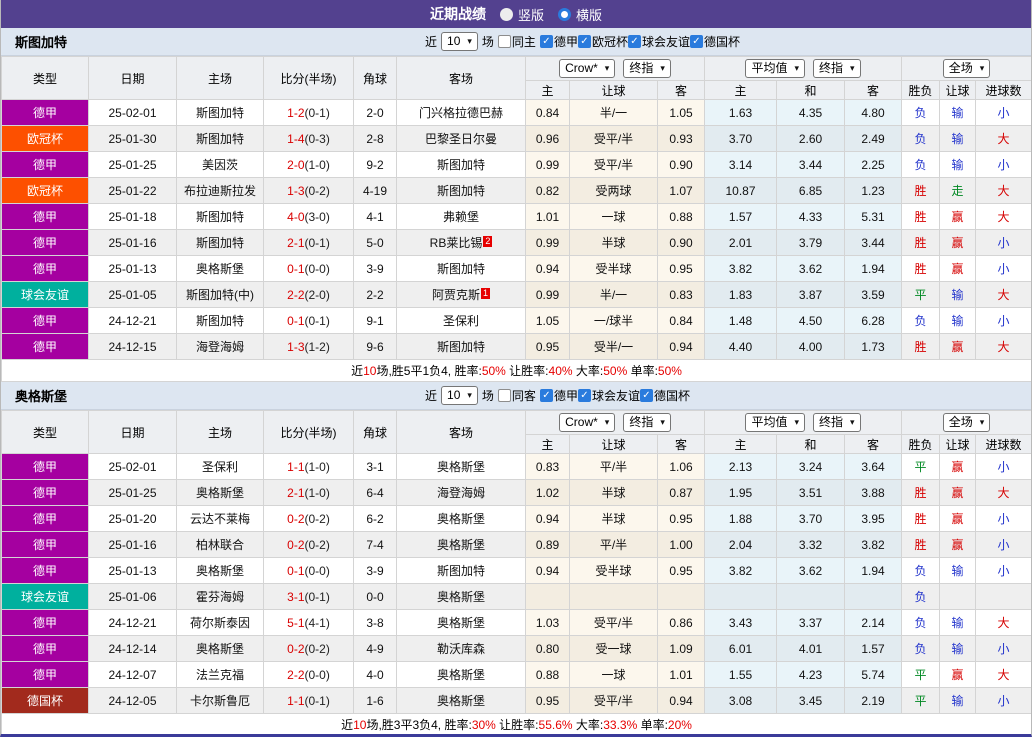  I want to click on away-team-link: 圣保利, so click(461, 321).